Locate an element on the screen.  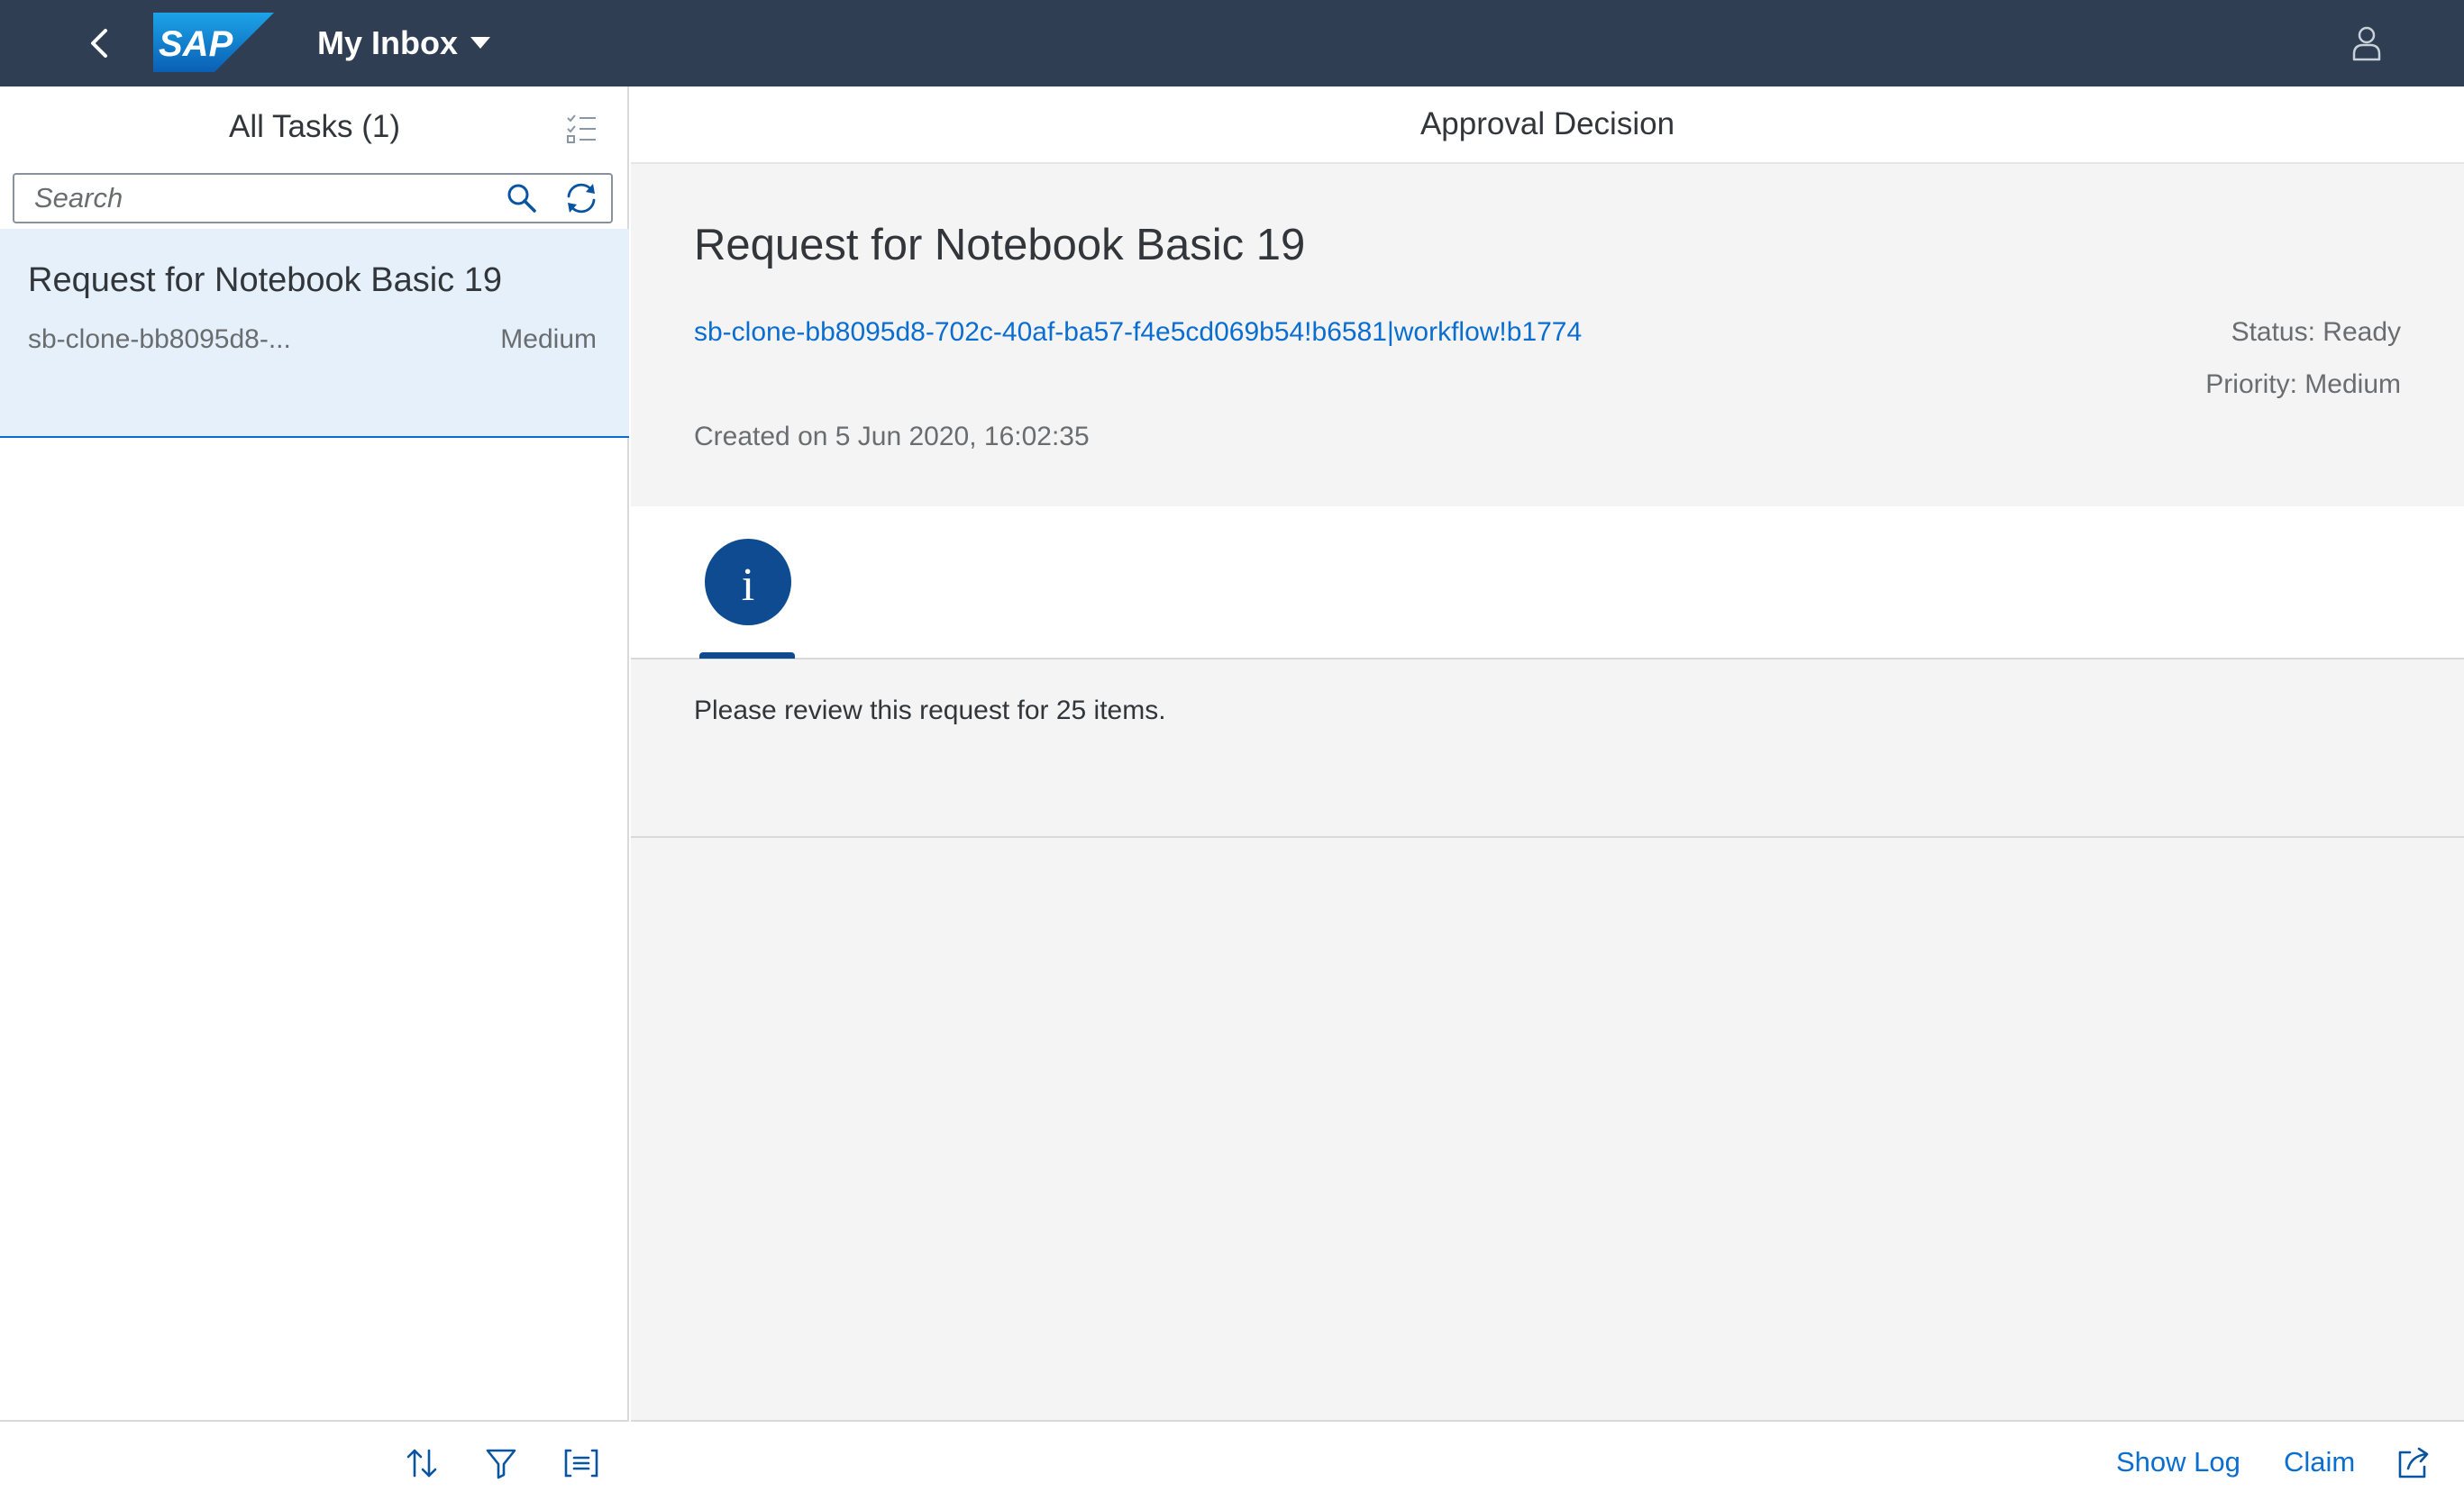
description-text: Please review this request for 25 items. is located at coordinates (930, 710).